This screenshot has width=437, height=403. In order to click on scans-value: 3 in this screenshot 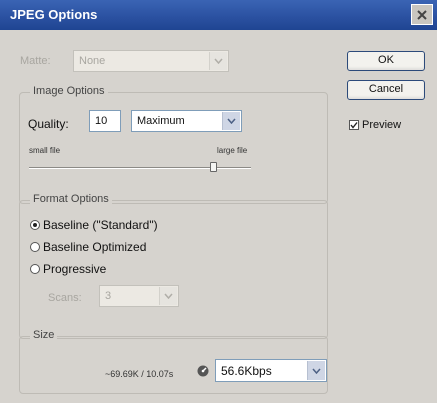, I will do `click(108, 296)`.